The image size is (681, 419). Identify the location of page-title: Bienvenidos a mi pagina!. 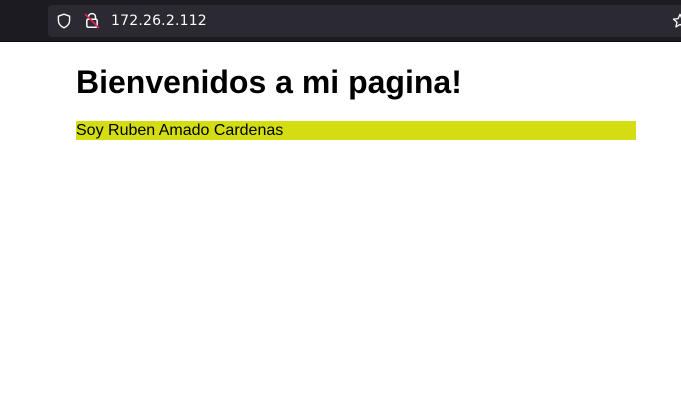
(269, 82).